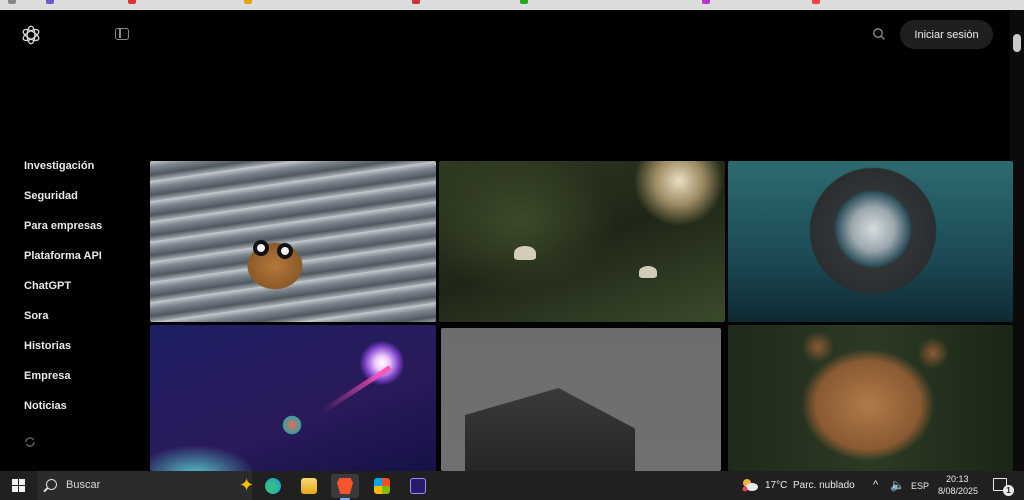  What do you see at coordinates (776, 485) in the screenshot?
I see `weather-temperature: 17°C` at bounding box center [776, 485].